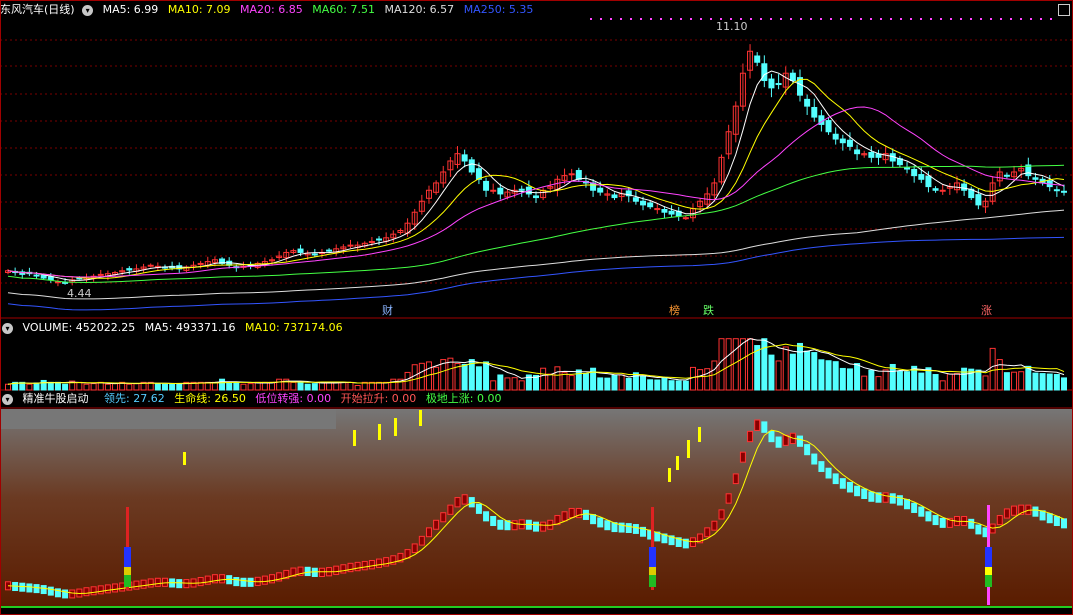 The height and width of the screenshot is (615, 1073). Describe the element at coordinates (988, 581) in the screenshot. I see `signal-block-green` at that location.